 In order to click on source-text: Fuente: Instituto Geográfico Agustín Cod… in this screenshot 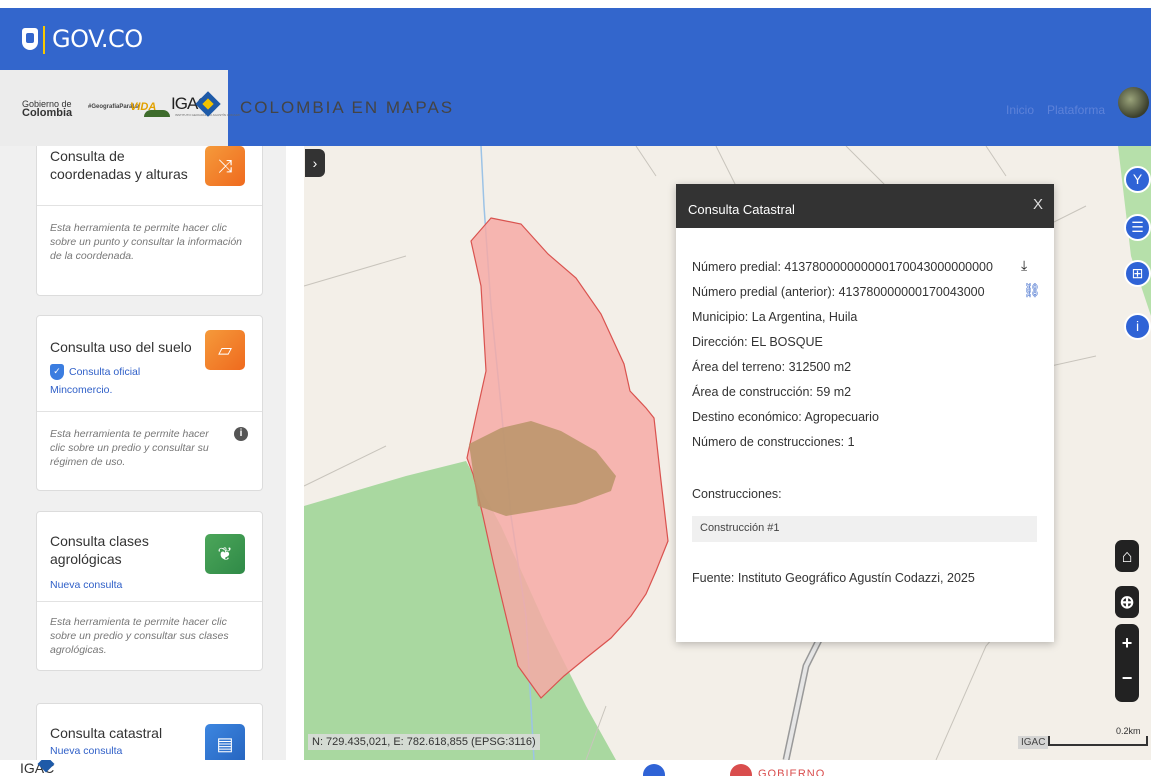, I will do `click(833, 578)`.